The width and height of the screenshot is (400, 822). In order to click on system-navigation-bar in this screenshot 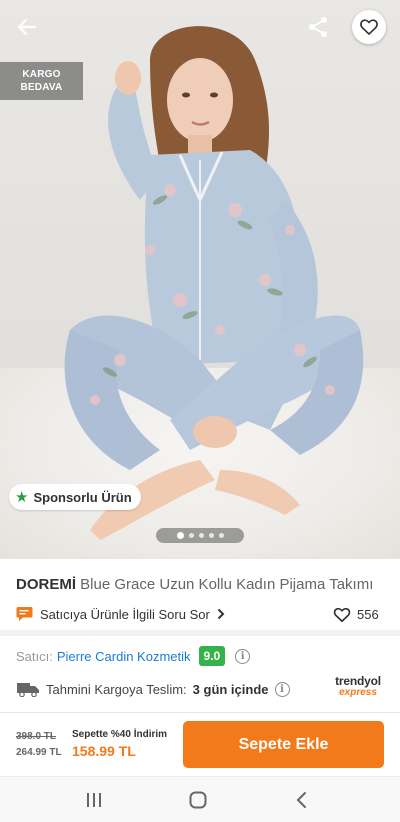, I will do `click(200, 799)`.